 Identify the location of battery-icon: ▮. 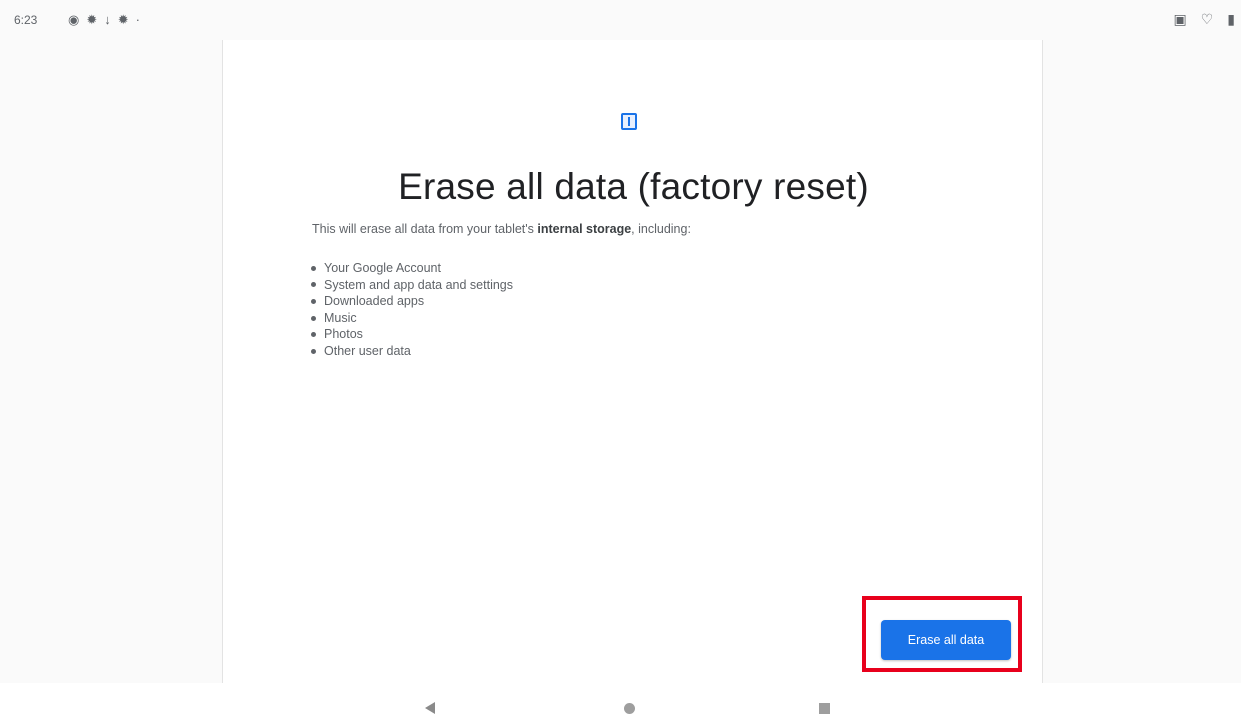
(1231, 19).